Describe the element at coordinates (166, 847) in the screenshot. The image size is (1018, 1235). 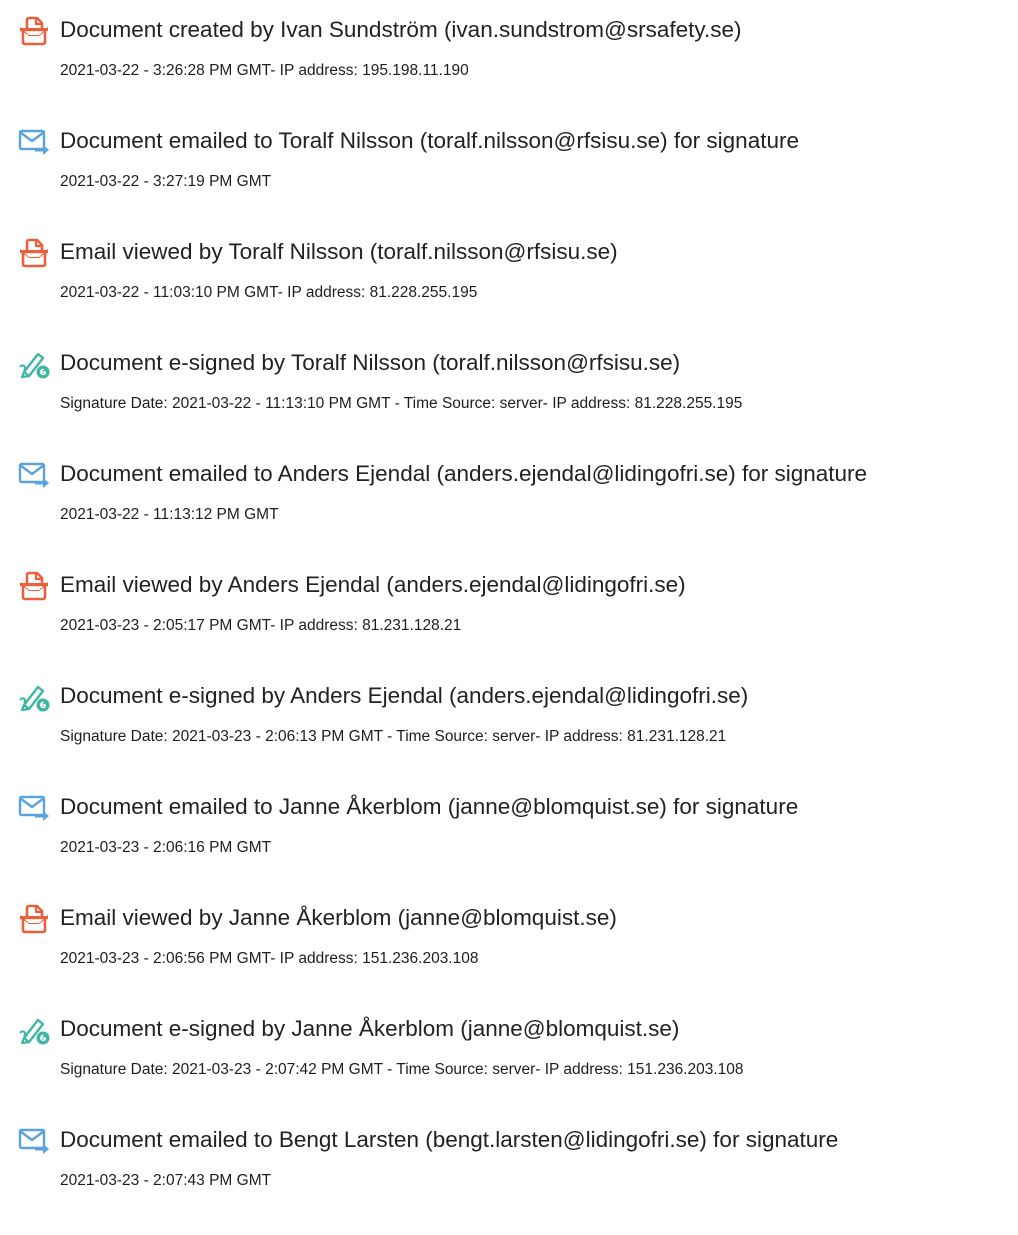
I see `event-detail: 2021-03-23 - 2:06:16 PM GMT` at that location.